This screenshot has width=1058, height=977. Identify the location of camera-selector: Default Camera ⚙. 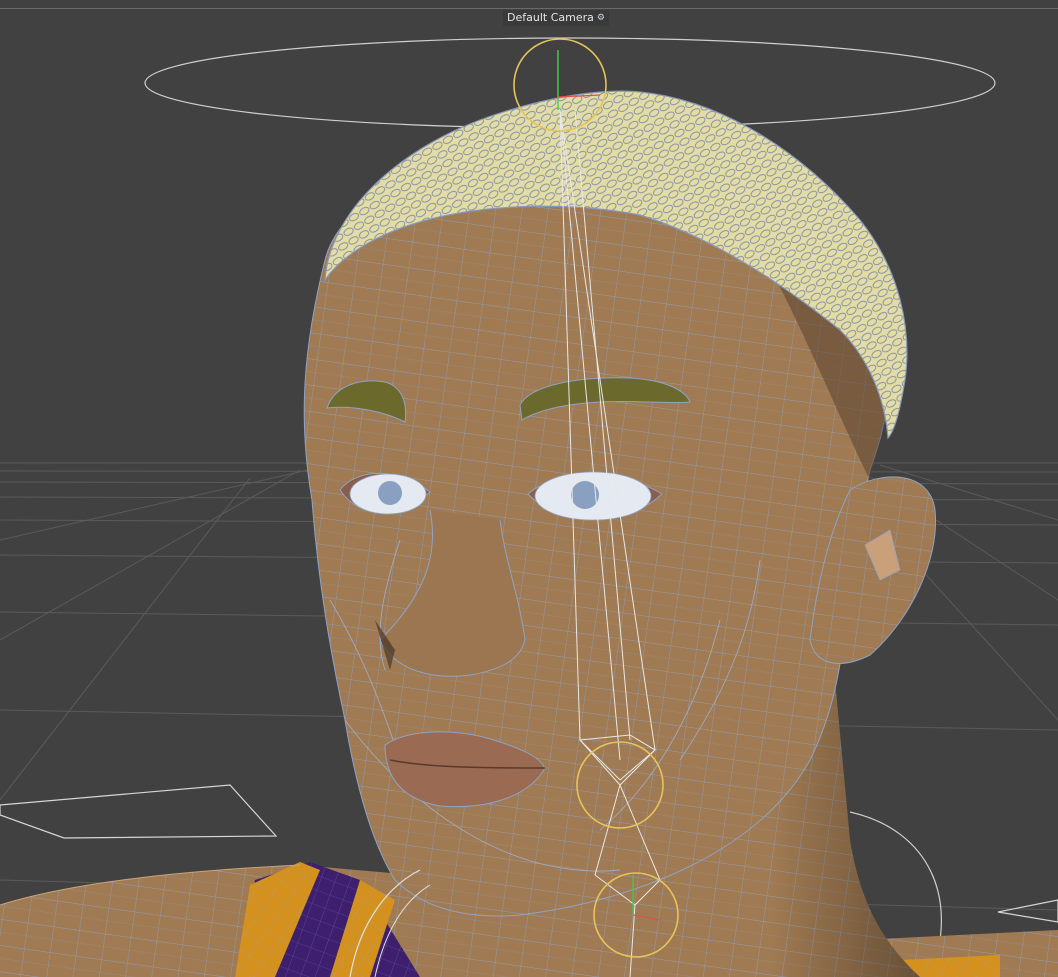
(556, 18).